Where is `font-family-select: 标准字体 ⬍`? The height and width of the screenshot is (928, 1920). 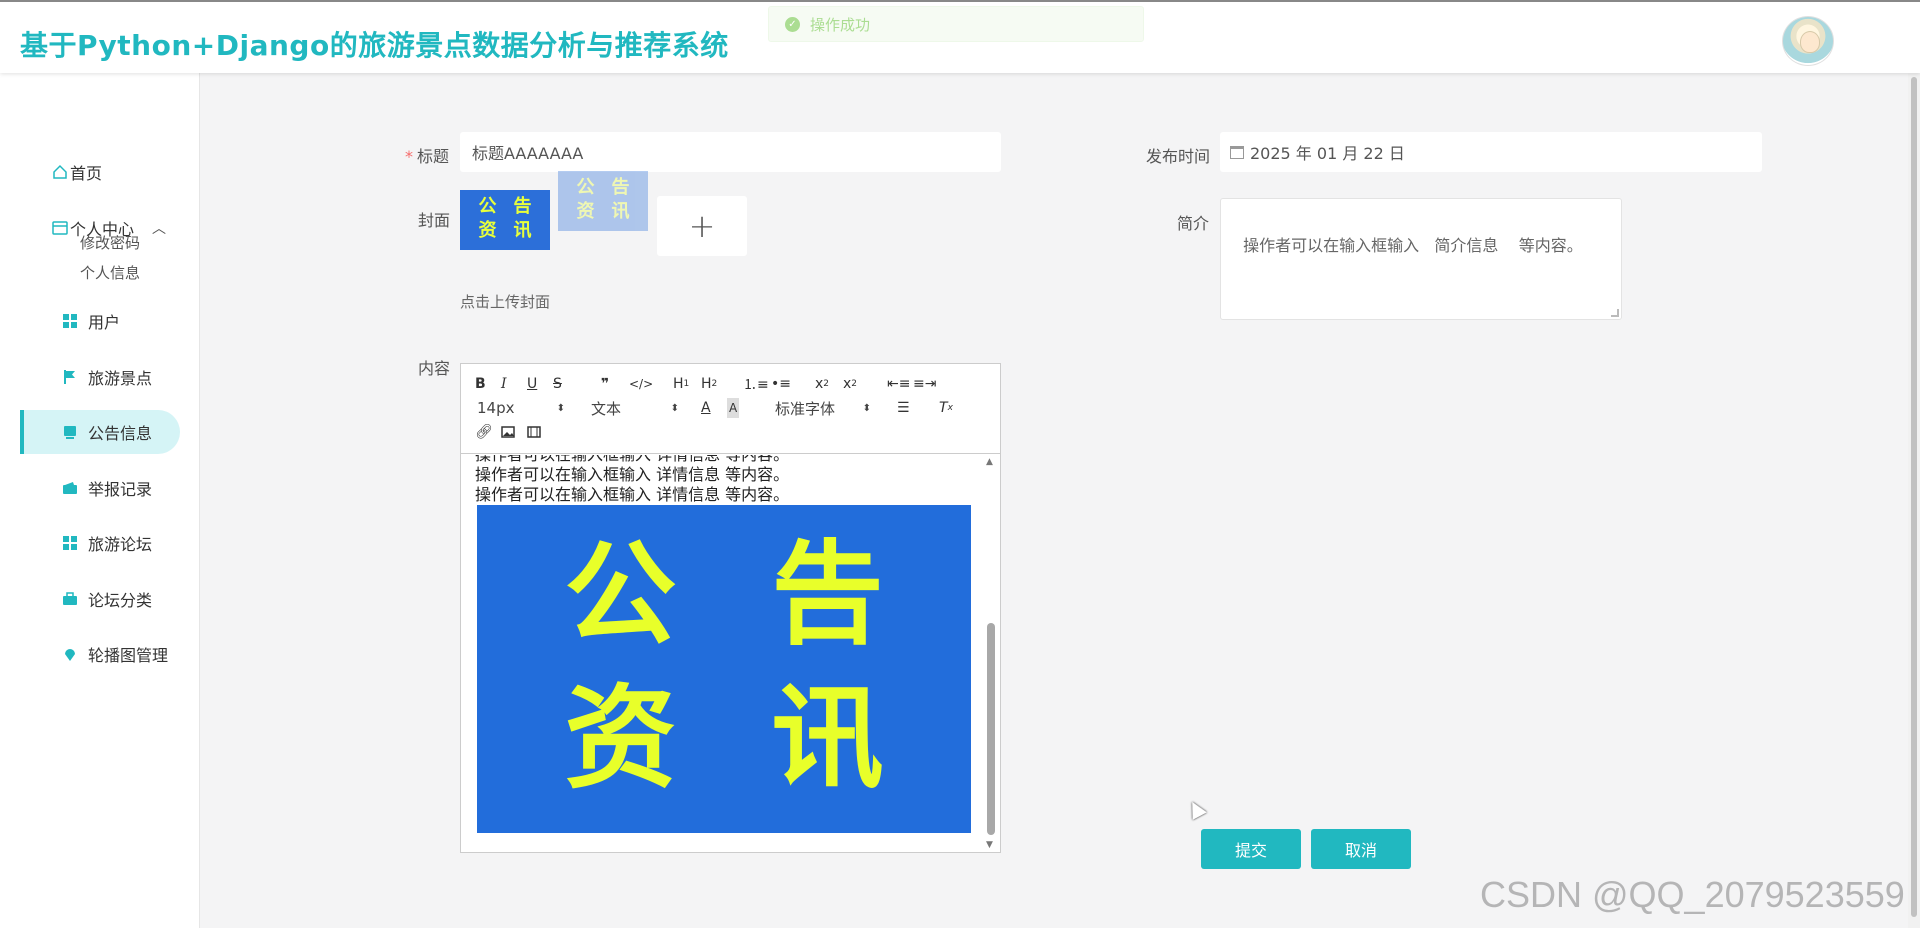 font-family-select: 标准字体 ⬍ is located at coordinates (823, 408).